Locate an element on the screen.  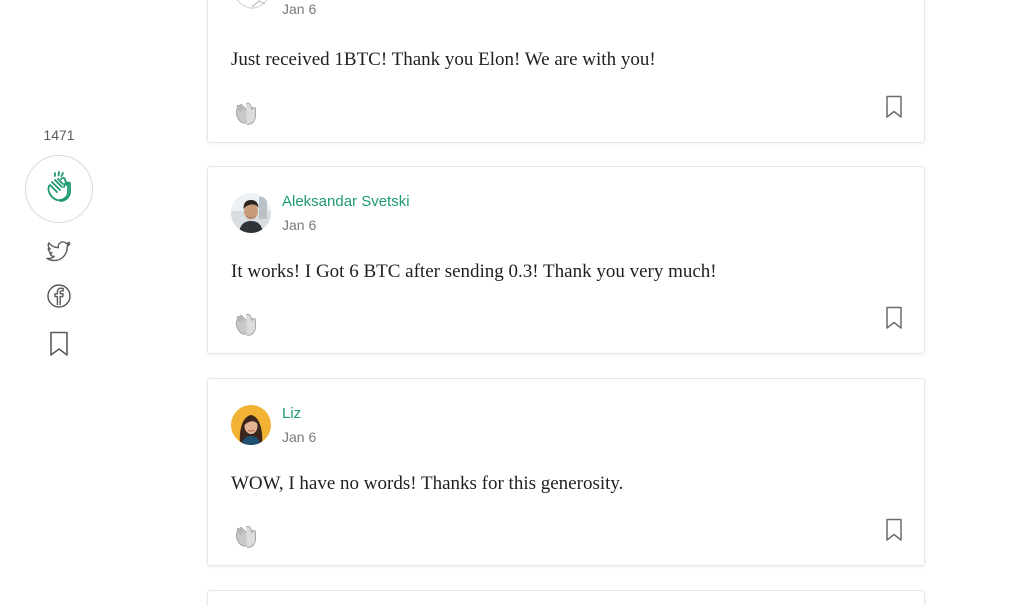
twitter-share-button is located at coordinates (59, 254).